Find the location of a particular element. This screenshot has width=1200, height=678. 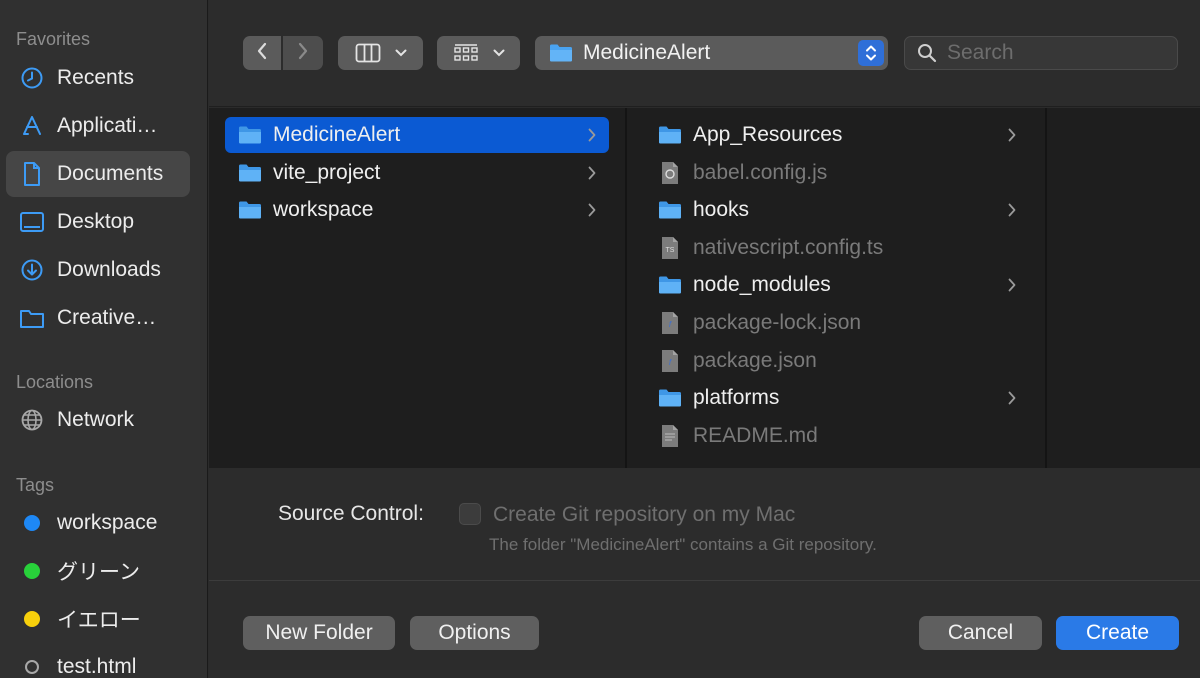

sidebar-item-downloads: Downloads is located at coordinates (98, 270).